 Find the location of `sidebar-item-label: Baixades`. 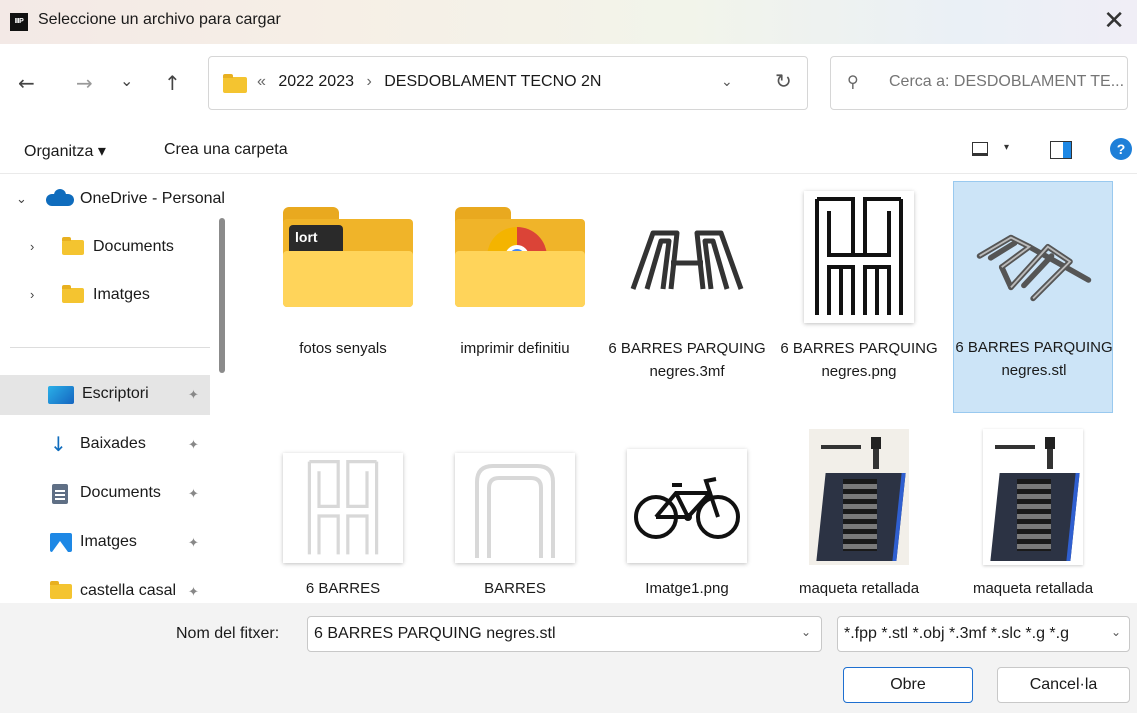

sidebar-item-label: Baixades is located at coordinates (113, 443).